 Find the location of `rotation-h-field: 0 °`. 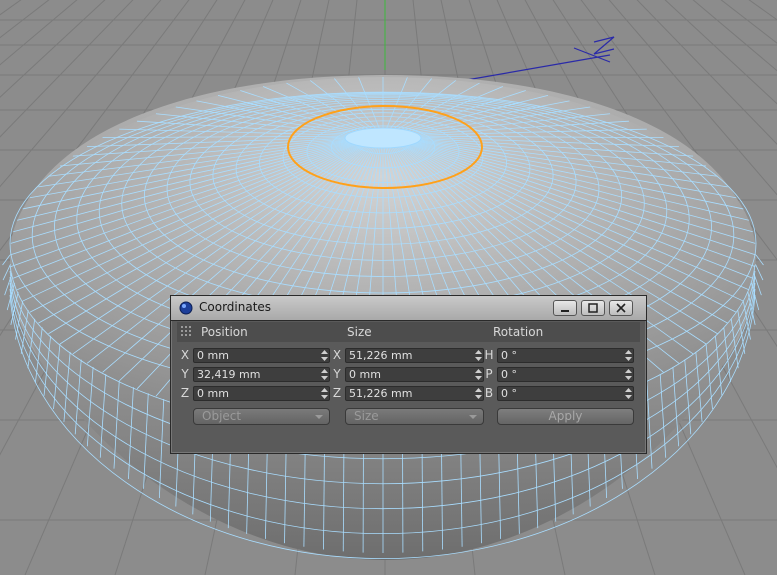

rotation-h-field: 0 ° is located at coordinates (565, 355).